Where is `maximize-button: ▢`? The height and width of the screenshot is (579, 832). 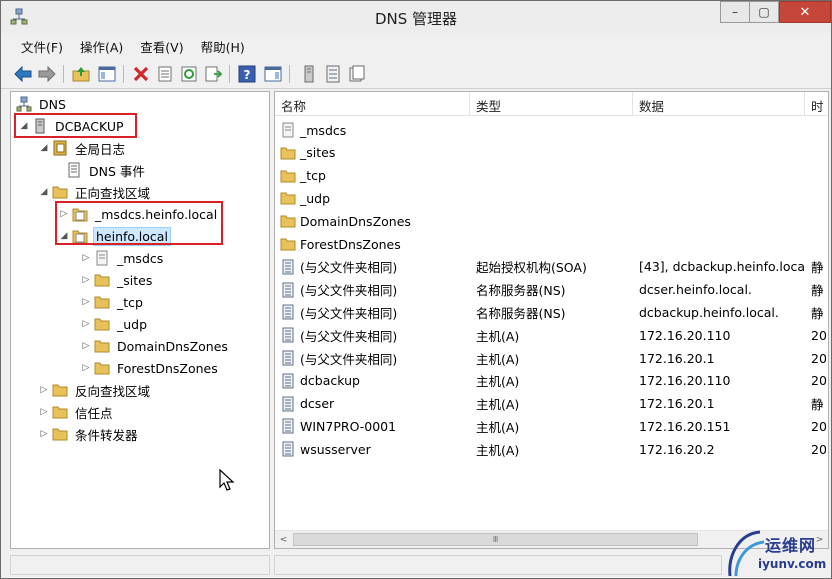 maximize-button: ▢ is located at coordinates (764, 12).